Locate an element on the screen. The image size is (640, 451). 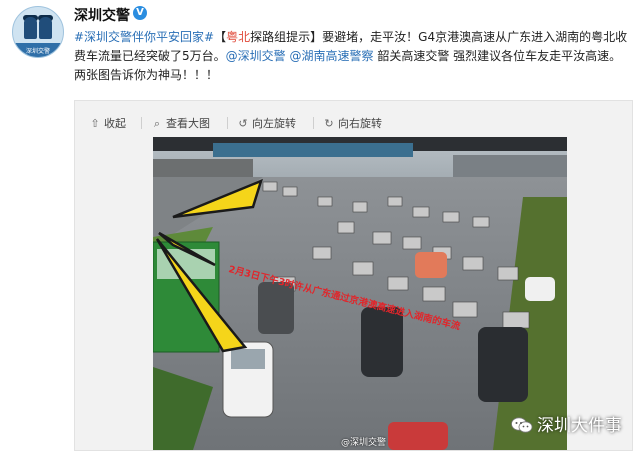
wechat-icon is located at coordinates (522, 425).